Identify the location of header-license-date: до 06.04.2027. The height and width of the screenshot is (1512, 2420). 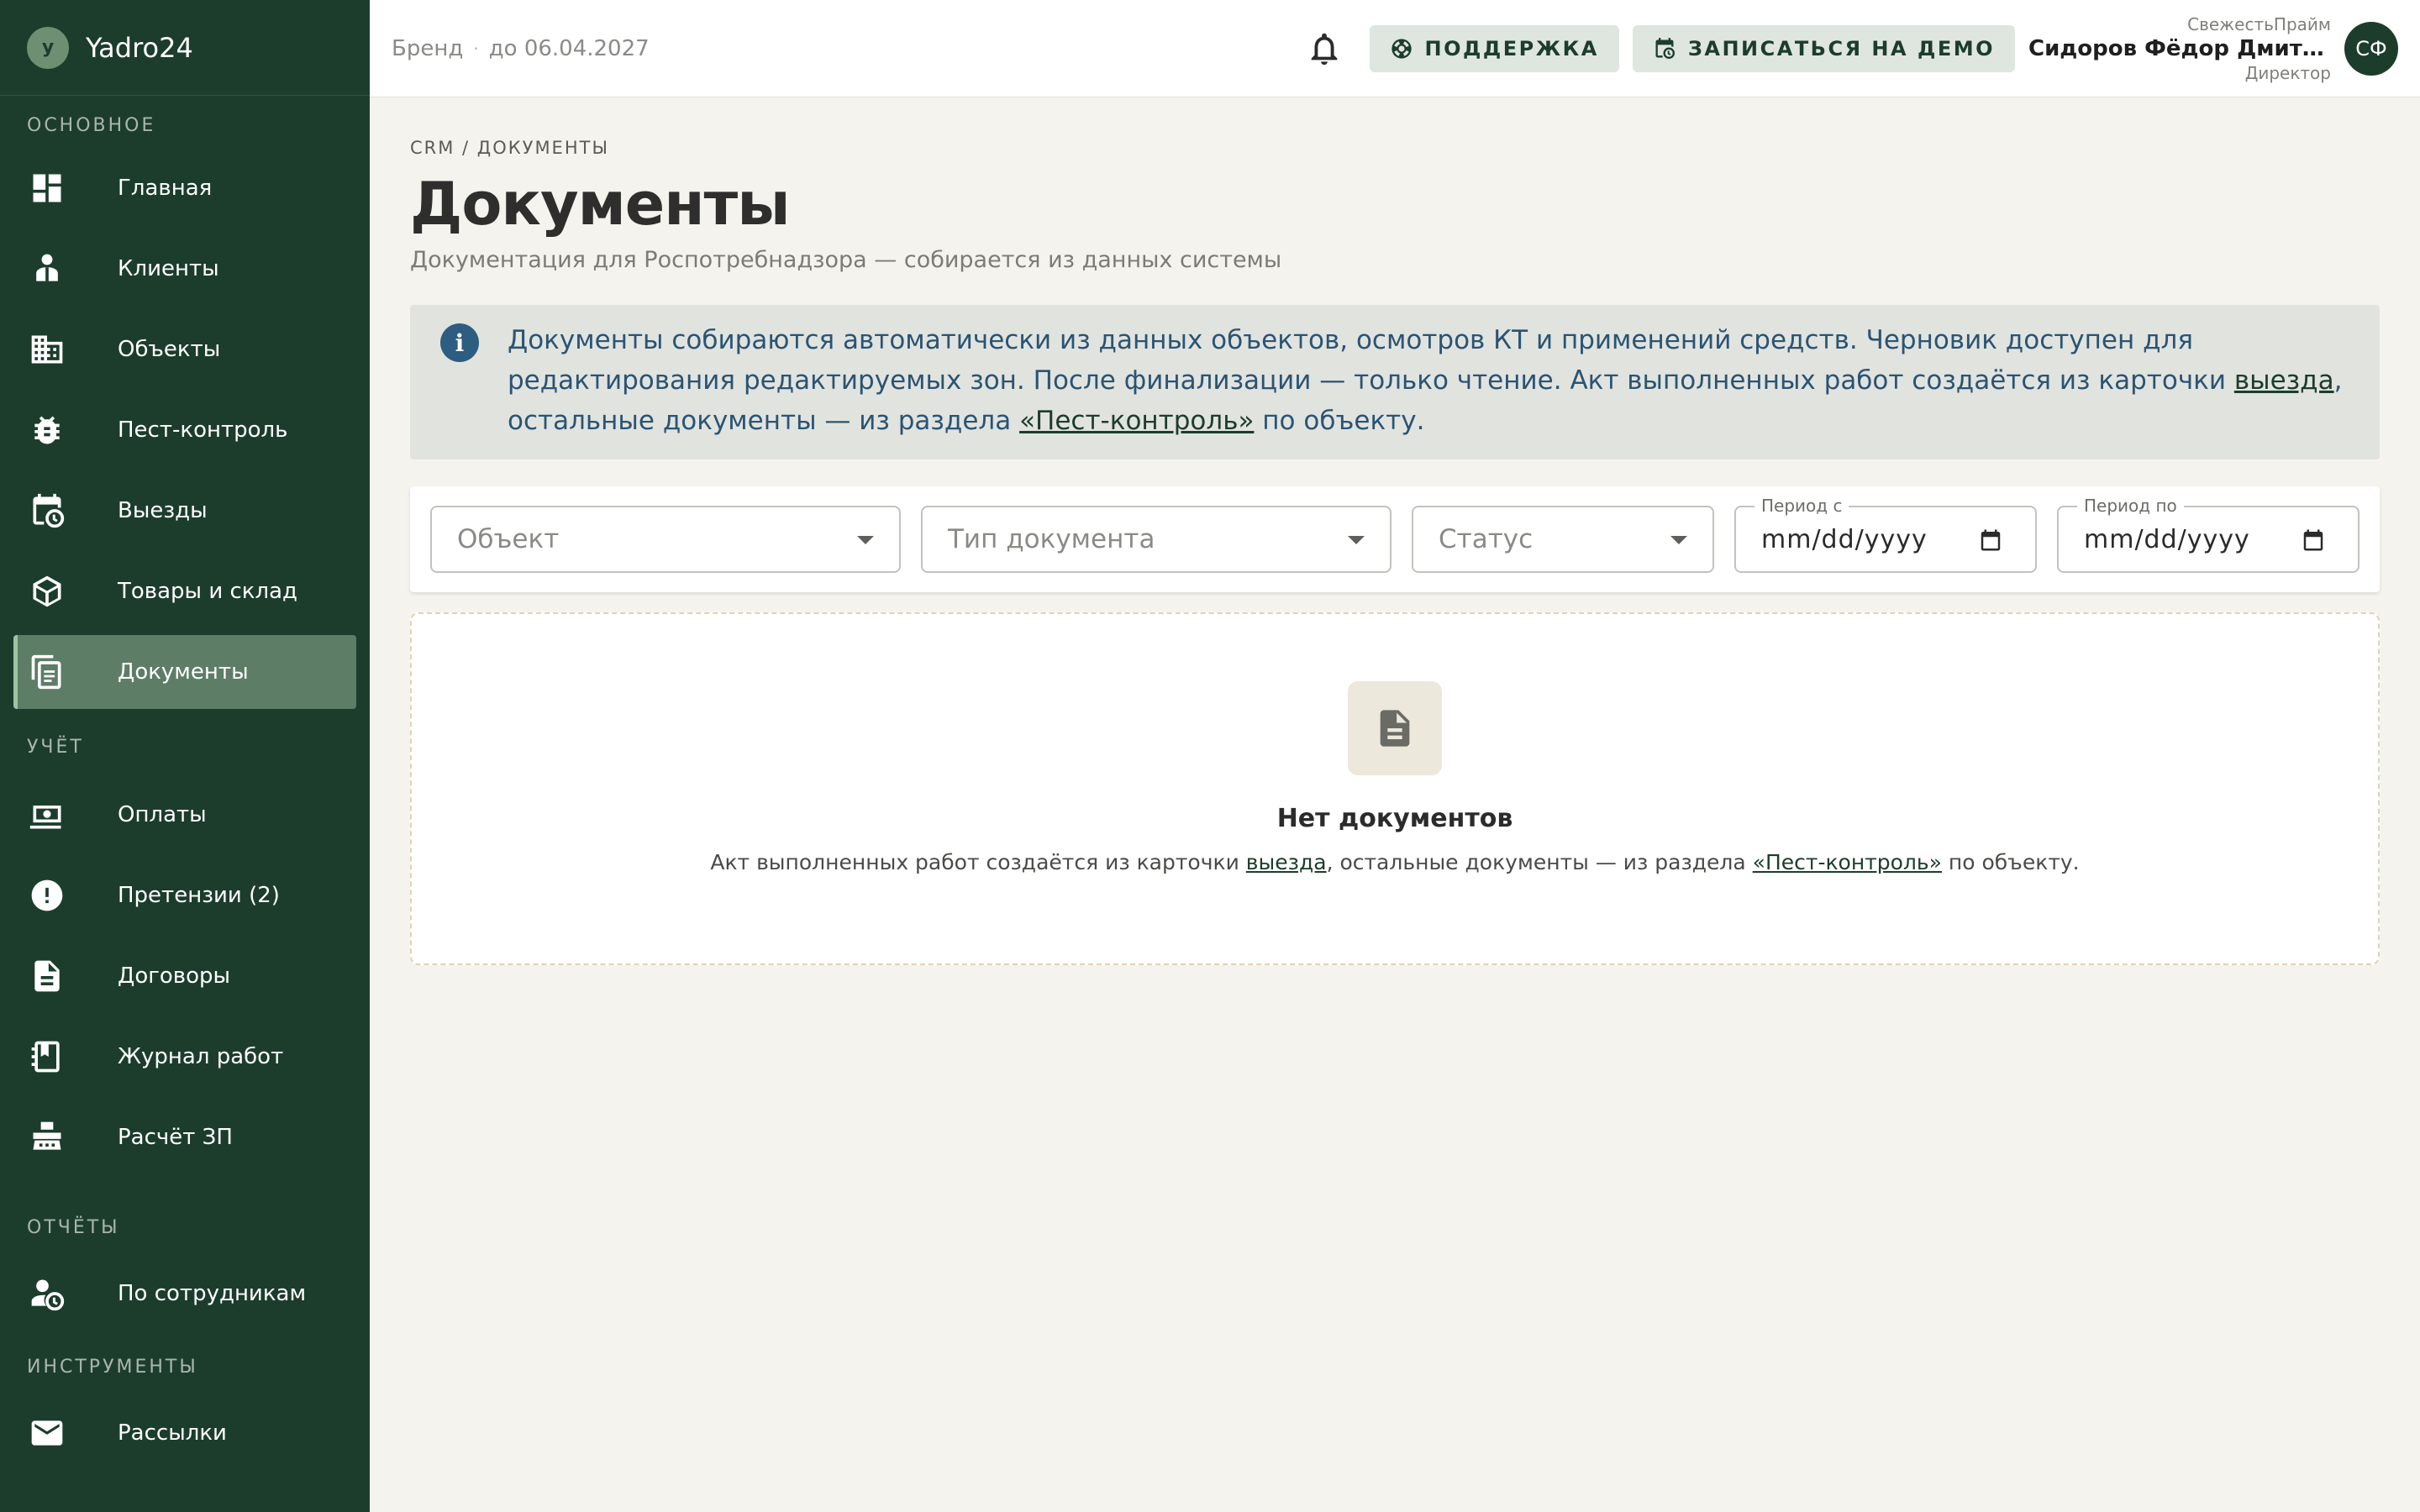
(569, 48).